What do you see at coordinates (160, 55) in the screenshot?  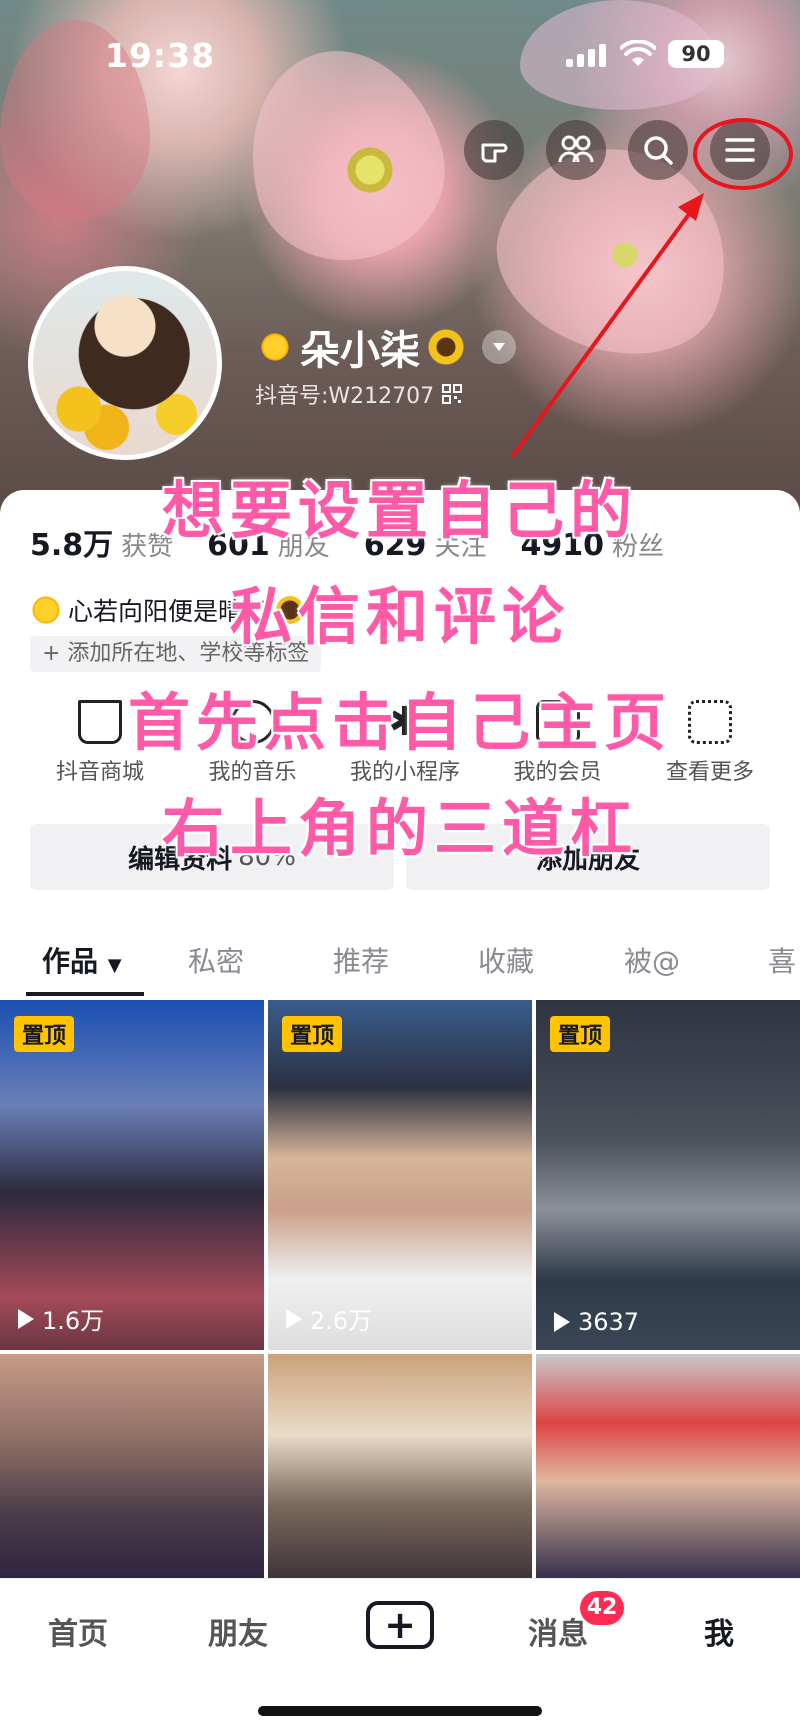 I see `status-time: 19:38` at bounding box center [160, 55].